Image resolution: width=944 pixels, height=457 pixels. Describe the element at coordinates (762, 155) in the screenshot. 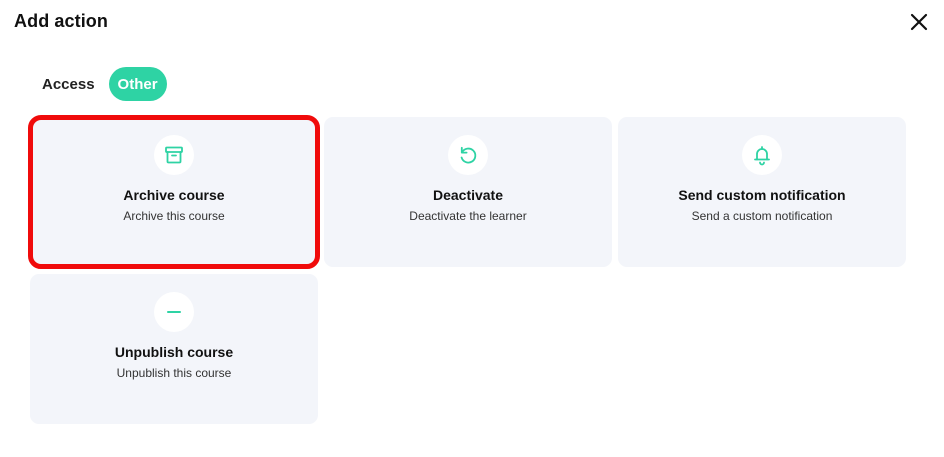

I see `bell-icon` at that location.